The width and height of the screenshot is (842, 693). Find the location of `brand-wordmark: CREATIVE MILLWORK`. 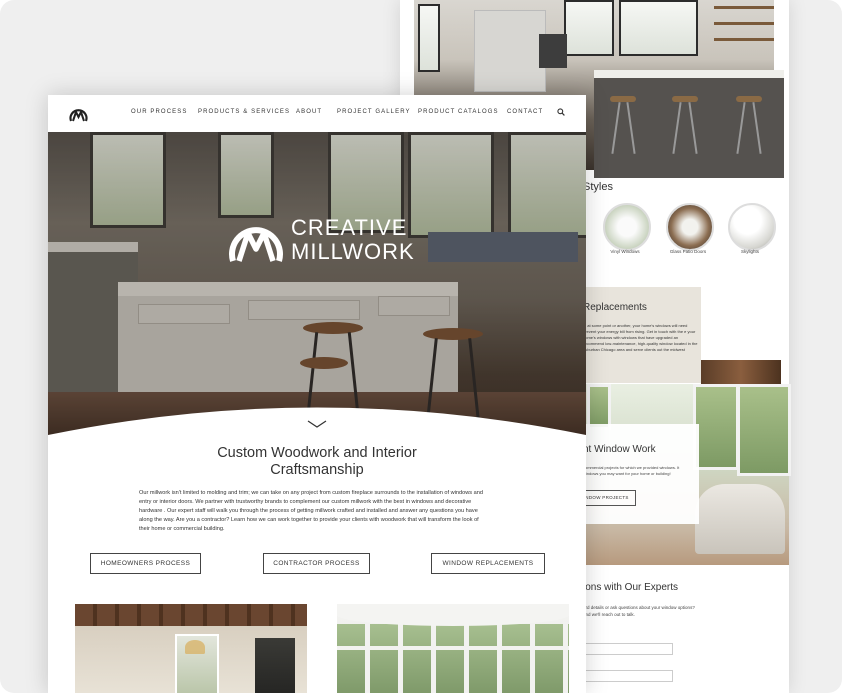

brand-wordmark: CREATIVE MILLWORK is located at coordinates (353, 240).